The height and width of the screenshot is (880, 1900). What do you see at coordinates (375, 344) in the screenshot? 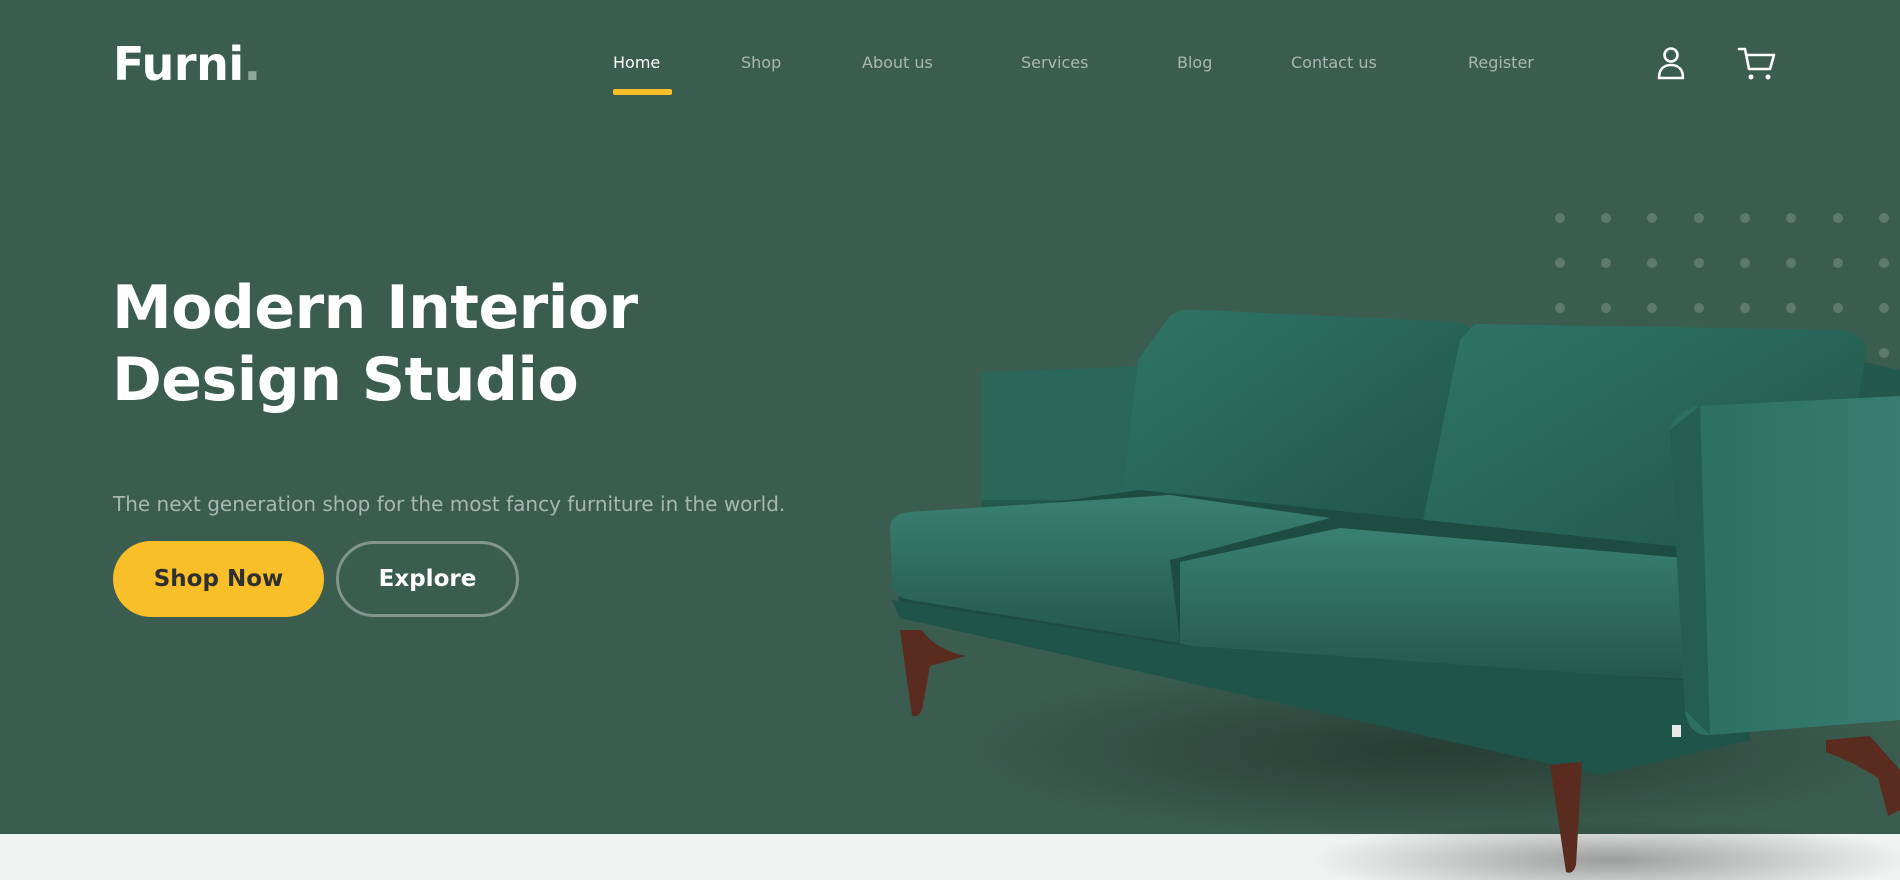
I see `hero-headline: Modern Interior Design Studio` at bounding box center [375, 344].